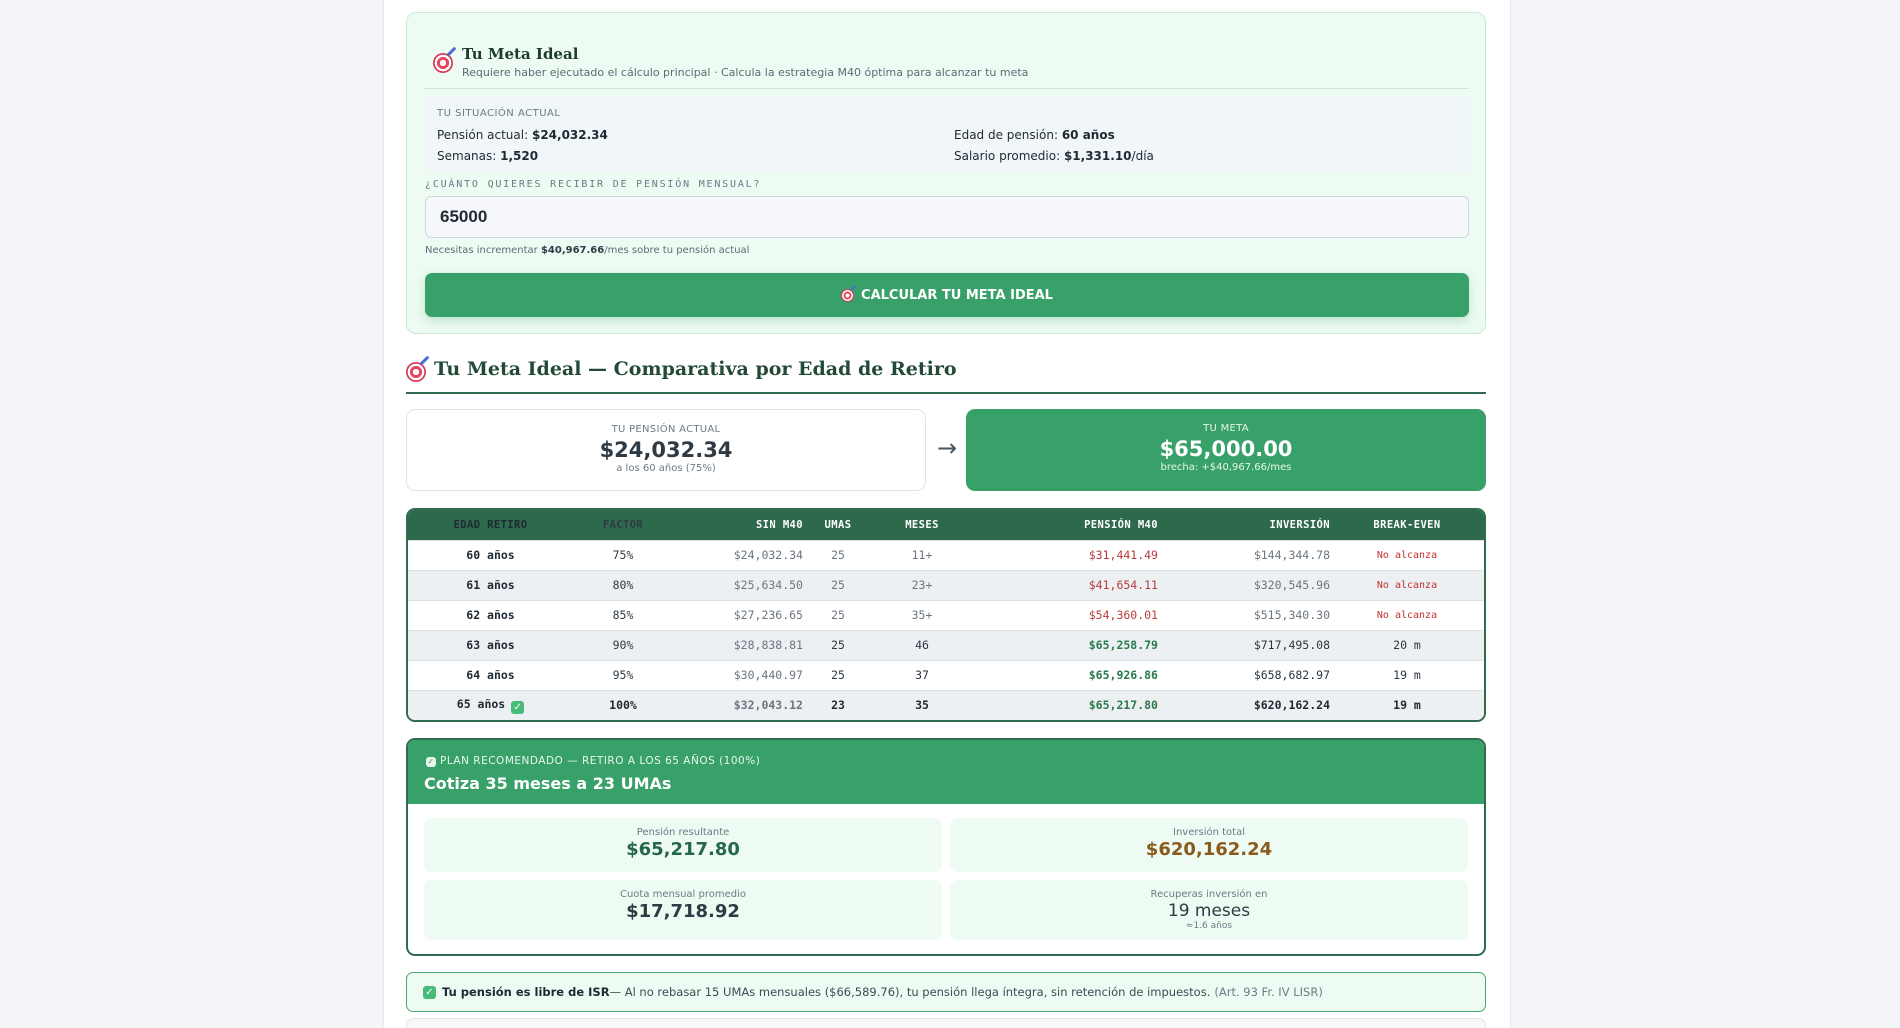  Describe the element at coordinates (548, 783) in the screenshot. I see `recommended-plan-title: Cotiza 35 meses a 23 UMAs` at that location.